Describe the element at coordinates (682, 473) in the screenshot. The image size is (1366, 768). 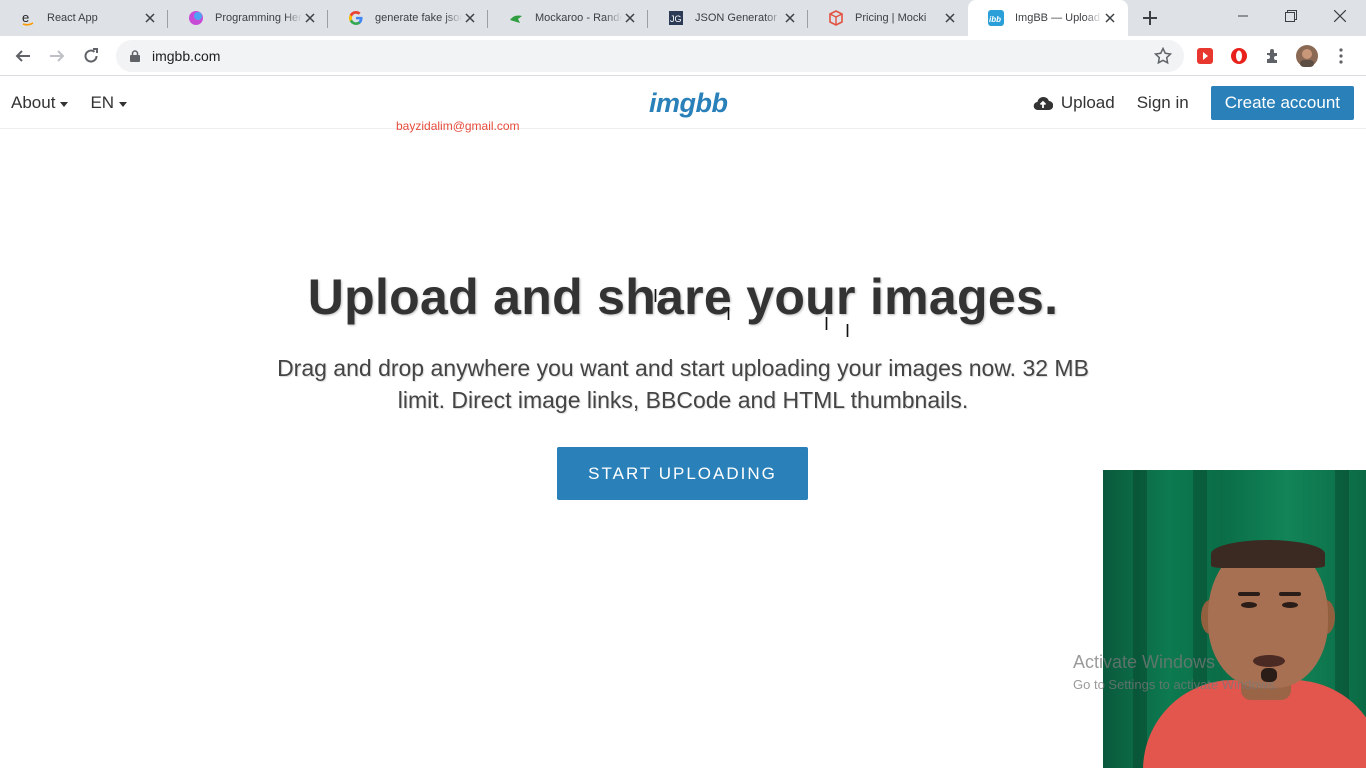
I see `start-uploading-button: START UPLOADING` at that location.